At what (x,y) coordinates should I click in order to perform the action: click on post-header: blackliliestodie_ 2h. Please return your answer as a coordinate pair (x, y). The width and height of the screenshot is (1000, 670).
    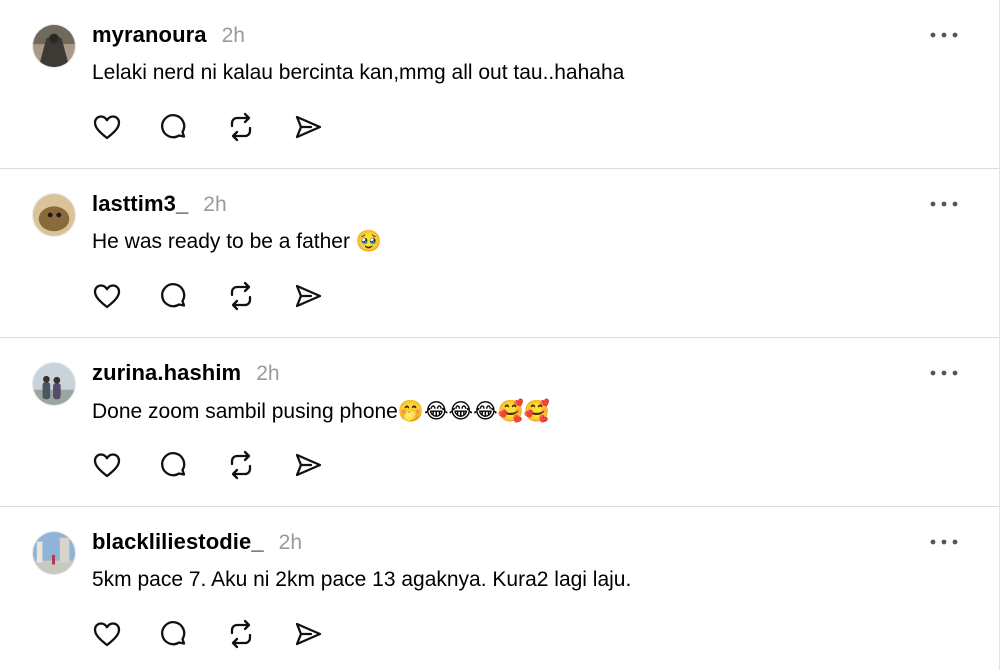
    Looking at the image, I should click on (197, 542).